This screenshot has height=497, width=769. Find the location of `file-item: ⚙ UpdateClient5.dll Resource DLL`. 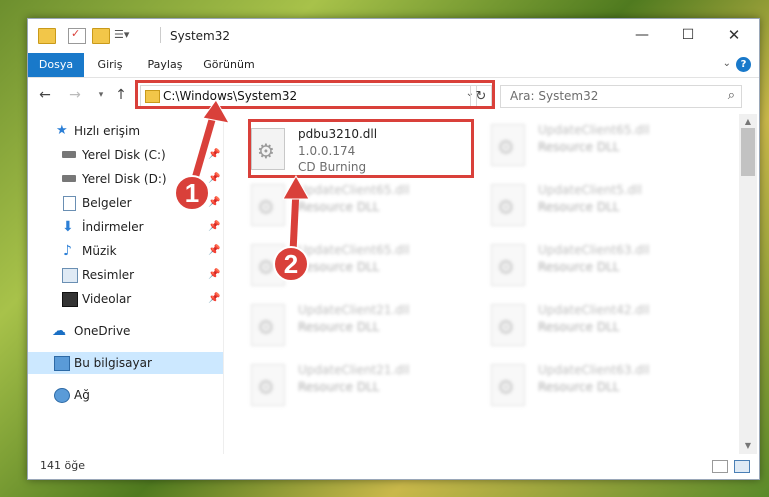

file-item: ⚙ UpdateClient5.dll Resource DLL is located at coordinates (604, 208).